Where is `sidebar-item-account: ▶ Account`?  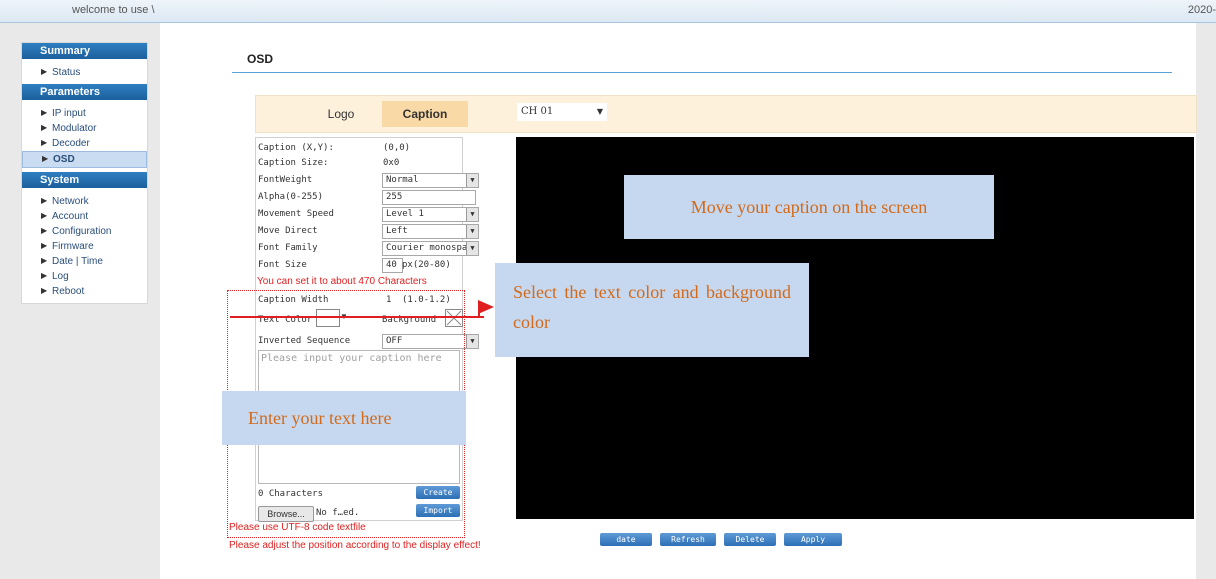
sidebar-item-account: ▶ Account is located at coordinates (84, 216).